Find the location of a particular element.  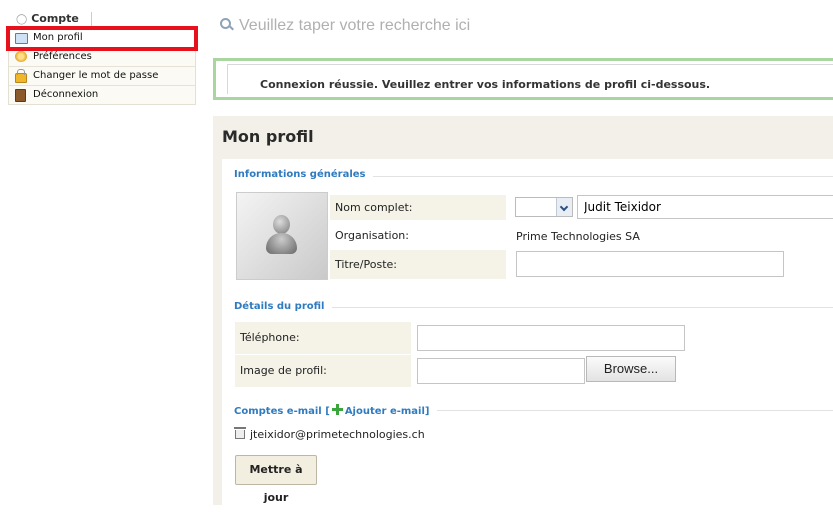

header-divider is located at coordinates (91, 19).